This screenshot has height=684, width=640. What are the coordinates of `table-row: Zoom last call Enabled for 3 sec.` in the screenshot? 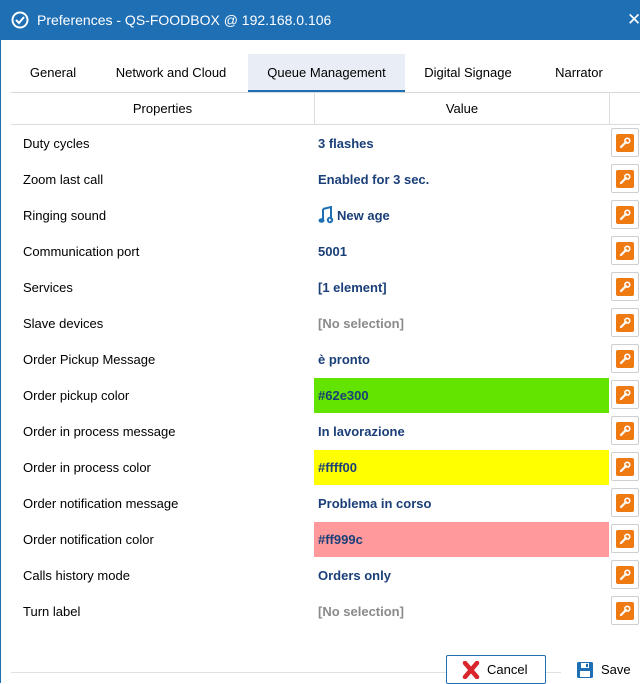 It's located at (325, 179).